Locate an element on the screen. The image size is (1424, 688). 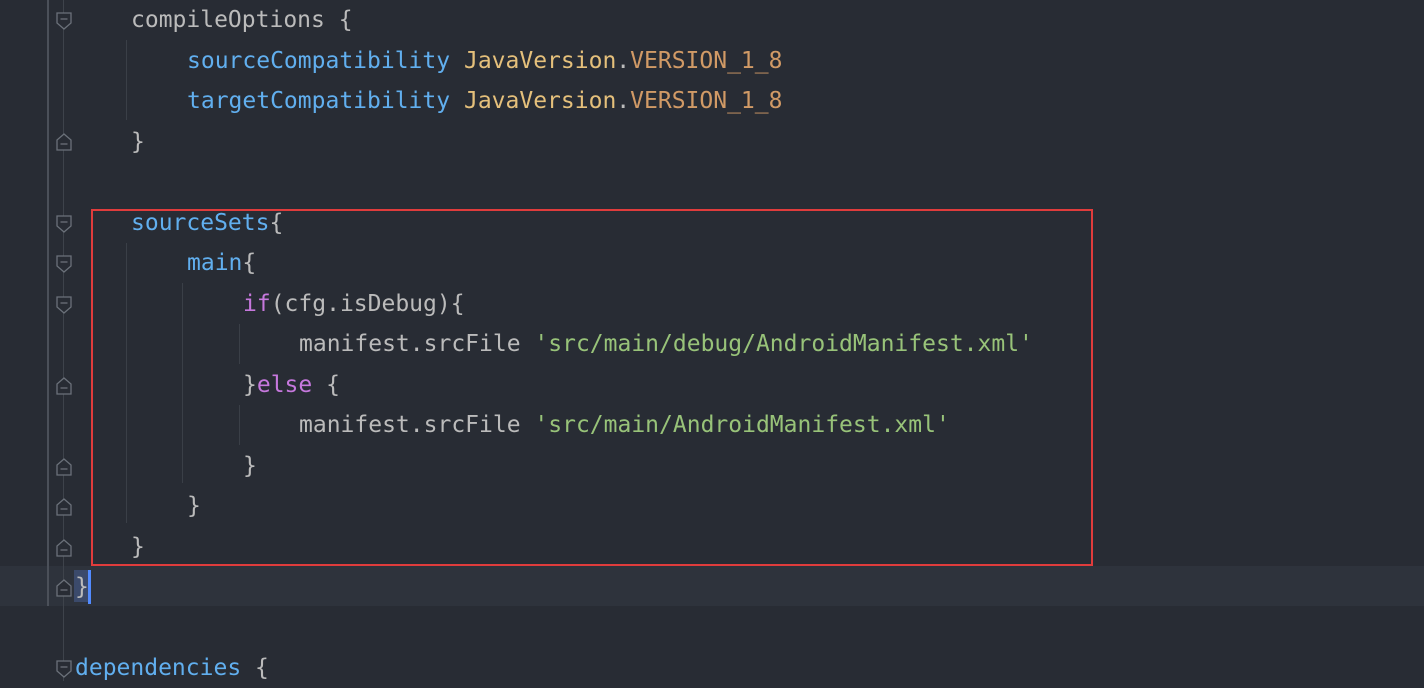
code-token: { is located at coordinates (255, 668).